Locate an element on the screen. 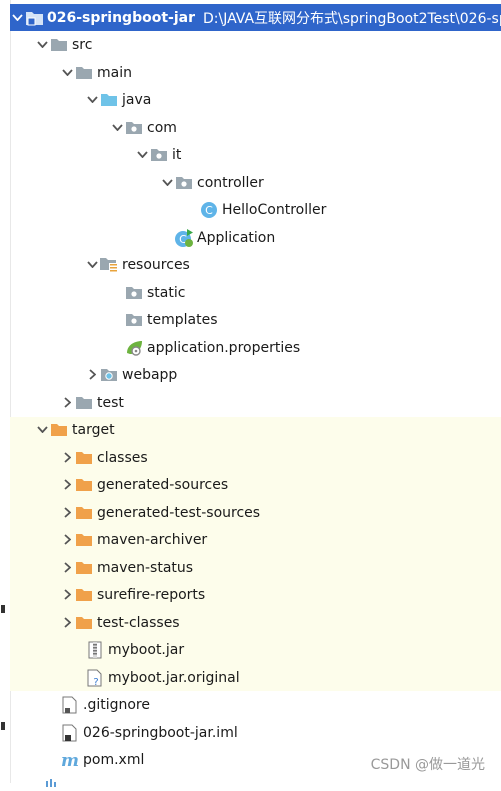  tree-label: resources is located at coordinates (156, 264).